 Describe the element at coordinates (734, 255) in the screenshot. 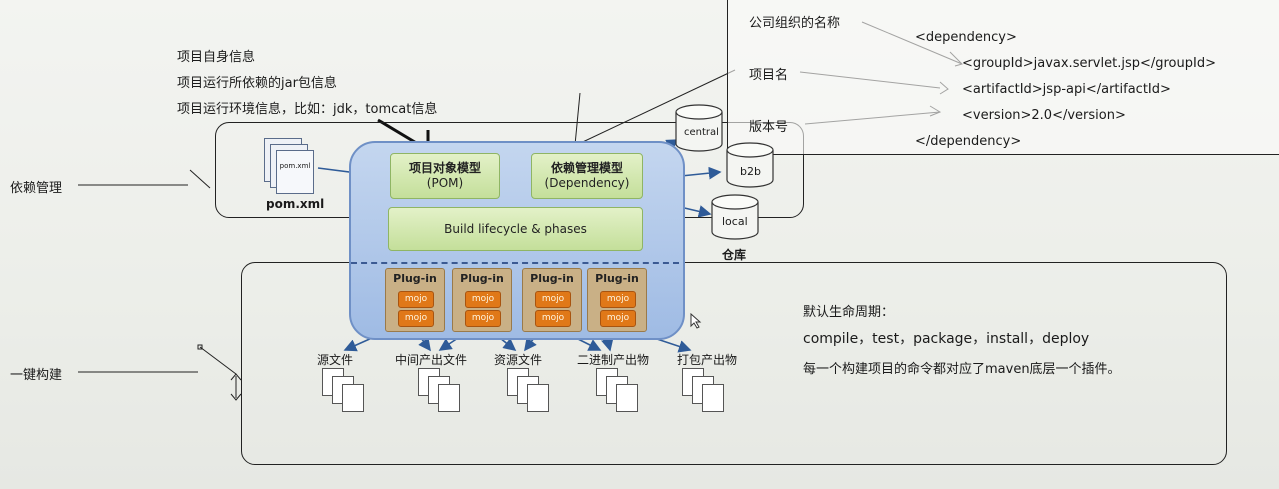

I see `repo-caption: 仓库` at that location.